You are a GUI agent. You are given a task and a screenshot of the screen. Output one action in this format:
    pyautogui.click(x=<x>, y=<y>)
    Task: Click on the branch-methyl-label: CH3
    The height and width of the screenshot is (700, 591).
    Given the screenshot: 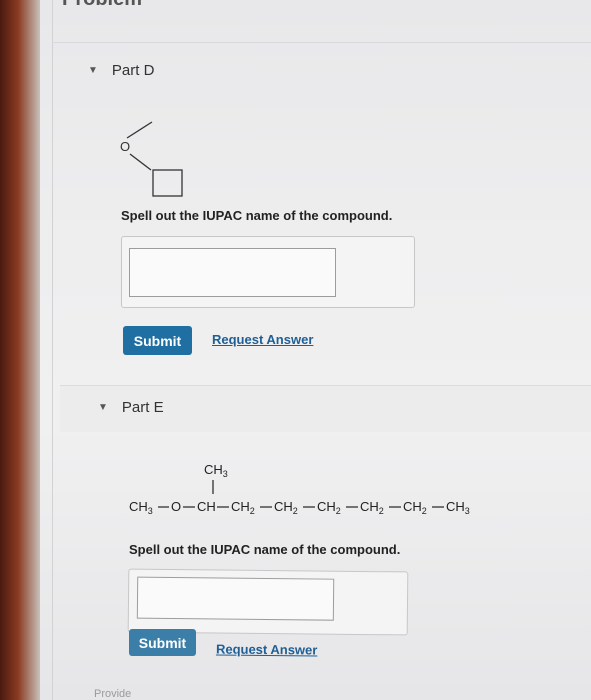 What is the action you would take?
    pyautogui.click(x=216, y=470)
    